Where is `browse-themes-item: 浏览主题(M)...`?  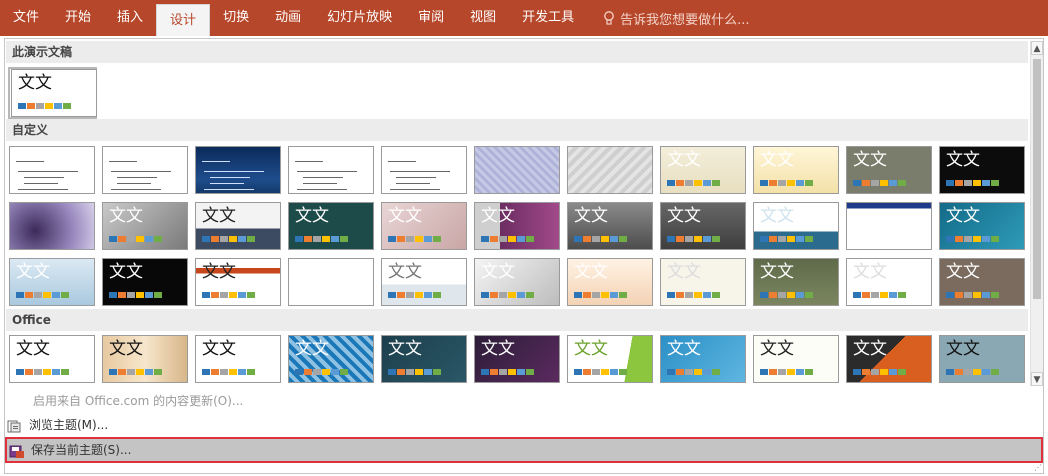 browse-themes-item: 浏览主题(M)... is located at coordinates (524, 425).